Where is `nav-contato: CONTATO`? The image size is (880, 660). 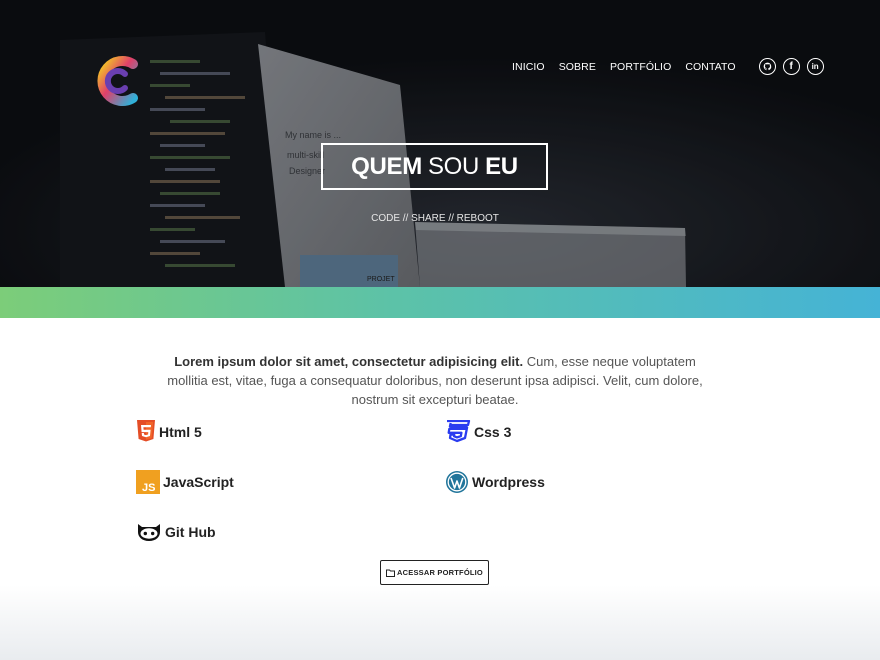 nav-contato: CONTATO is located at coordinates (710, 67).